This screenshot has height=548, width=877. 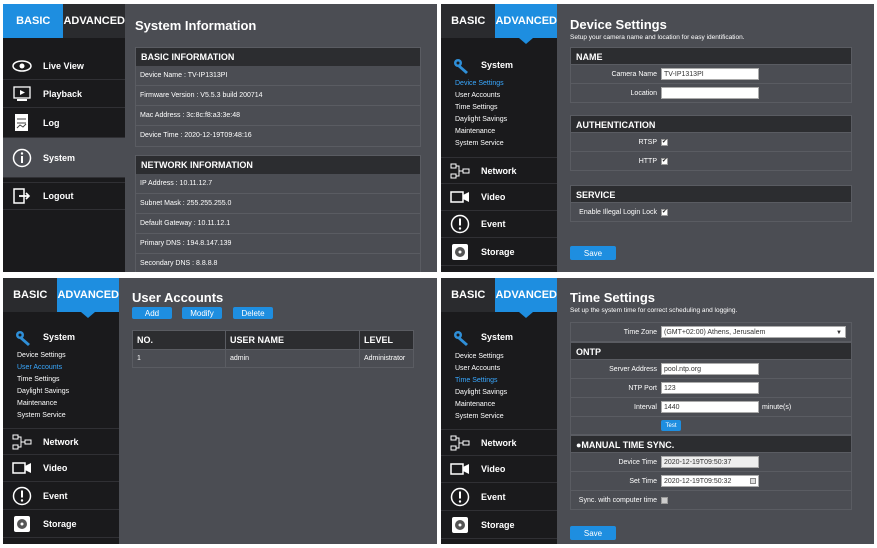 What do you see at coordinates (710, 93) in the screenshot?
I see `location-input` at bounding box center [710, 93].